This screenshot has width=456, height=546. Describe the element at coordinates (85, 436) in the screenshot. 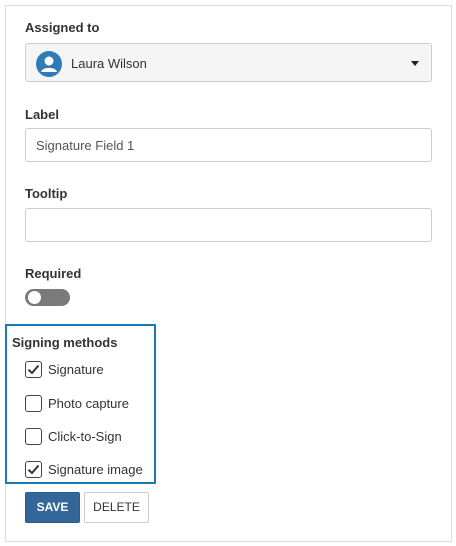

I see `click-to-sign-label: Click-to-Sign` at that location.